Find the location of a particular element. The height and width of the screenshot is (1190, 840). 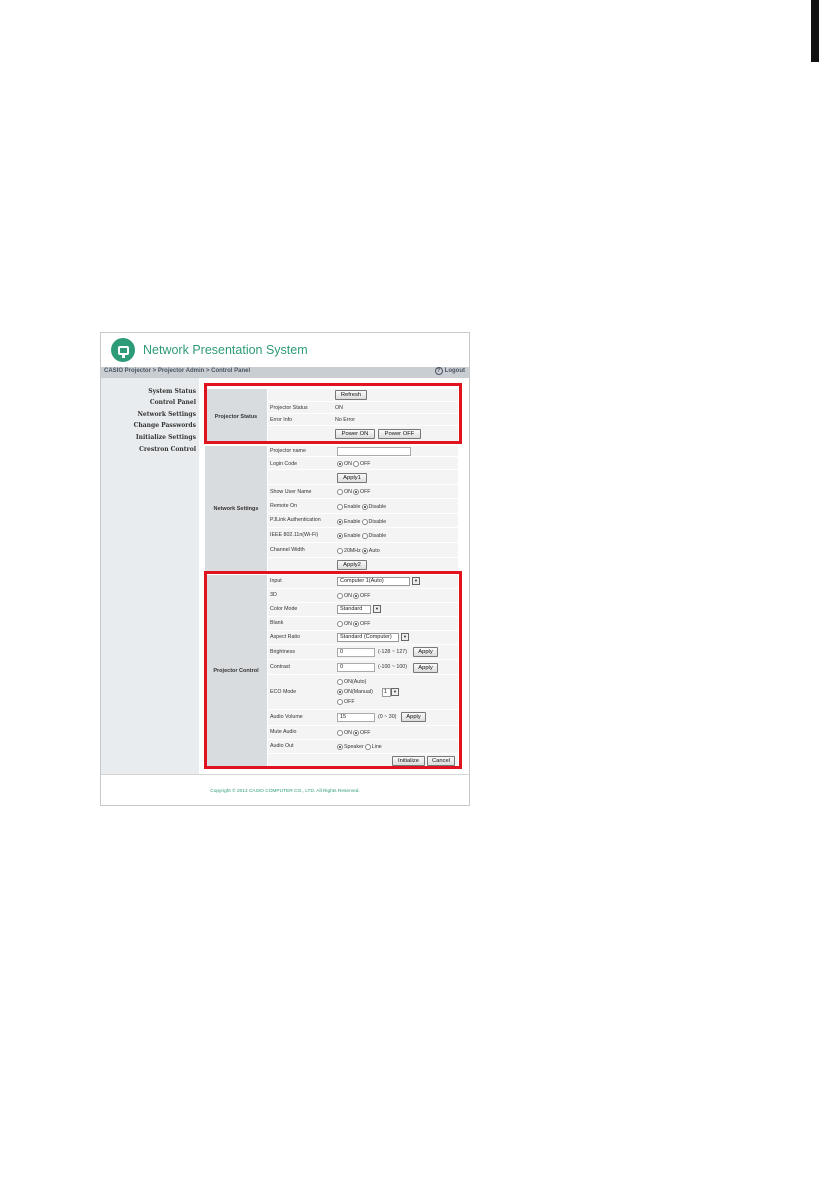

remote-on-disable-label: Disable is located at coordinates (377, 507).